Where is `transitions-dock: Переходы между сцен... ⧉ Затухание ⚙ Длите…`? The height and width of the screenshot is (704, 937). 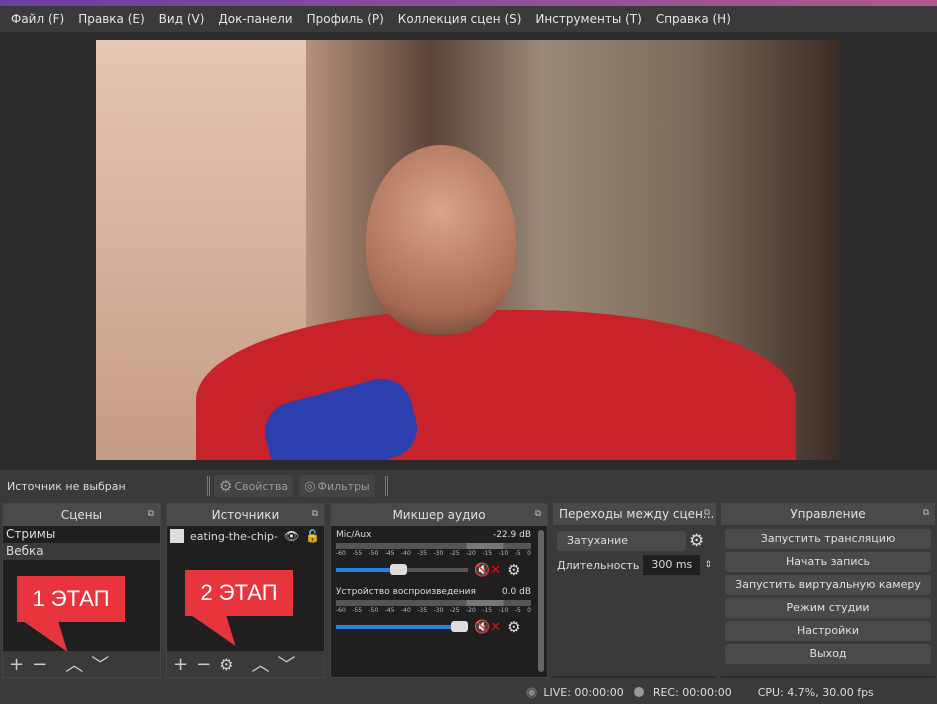 transitions-dock: Переходы между сцен... ⧉ Затухание ⚙ Длите… is located at coordinates (634, 590).